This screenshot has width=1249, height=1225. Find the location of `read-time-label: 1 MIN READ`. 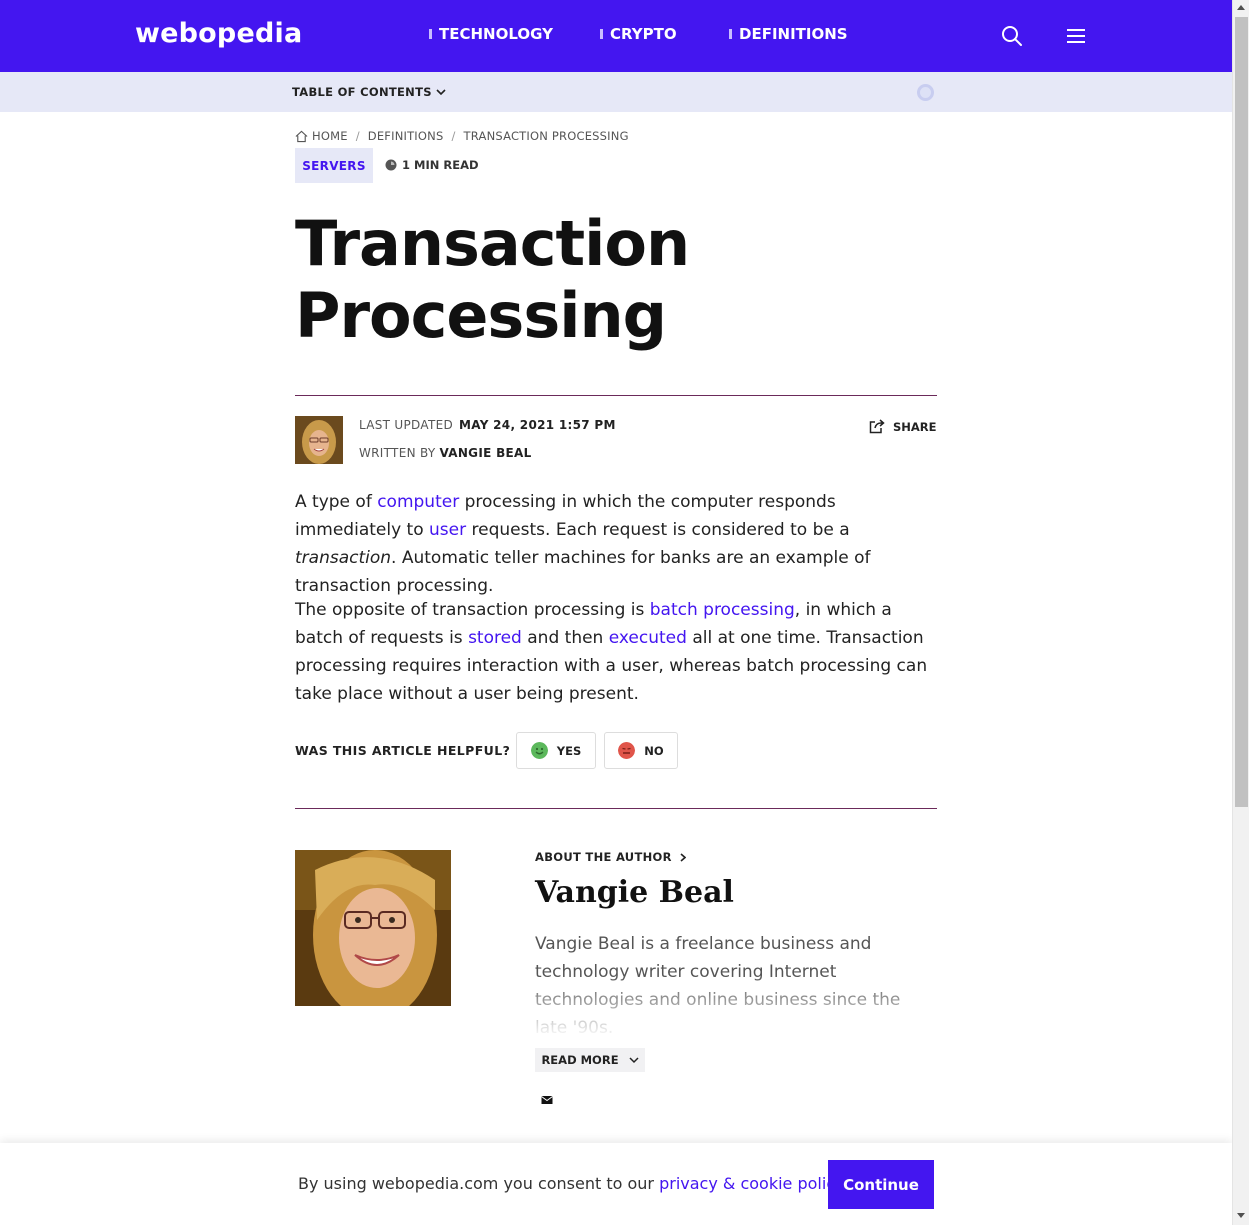

read-time-label: 1 MIN READ is located at coordinates (440, 165).